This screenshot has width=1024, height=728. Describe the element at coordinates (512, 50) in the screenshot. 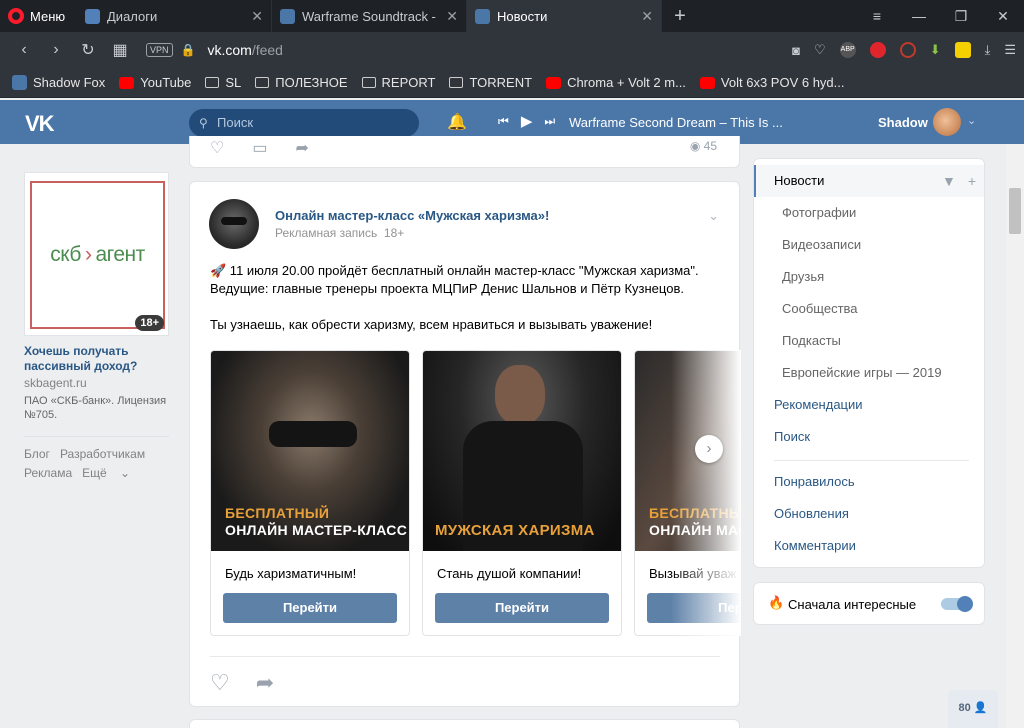

I see `address-bar: ‹ › ↻ ▦ VPN 🔒 vk.com/feed ◙ ♡ ABP ⬇ ⤓ ☰` at that location.